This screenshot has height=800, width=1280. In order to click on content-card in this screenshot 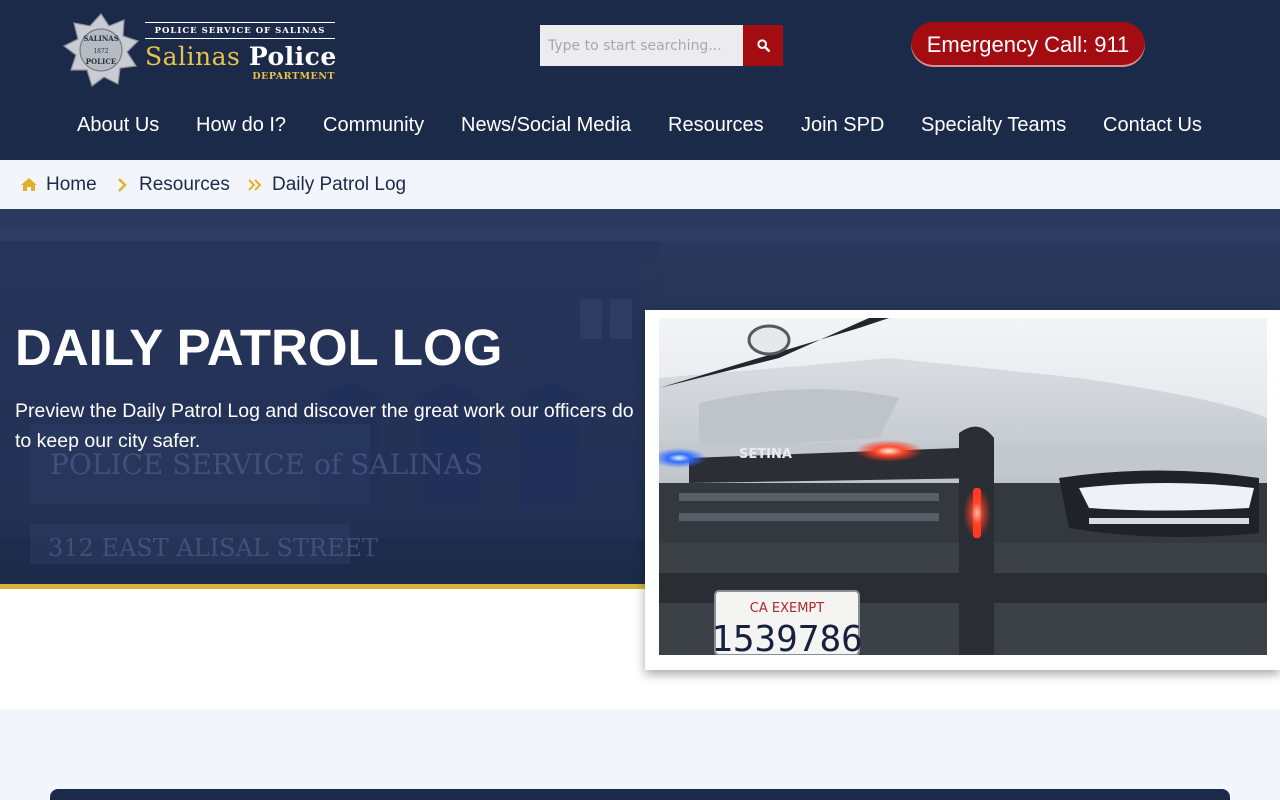, I will do `click(640, 794)`.